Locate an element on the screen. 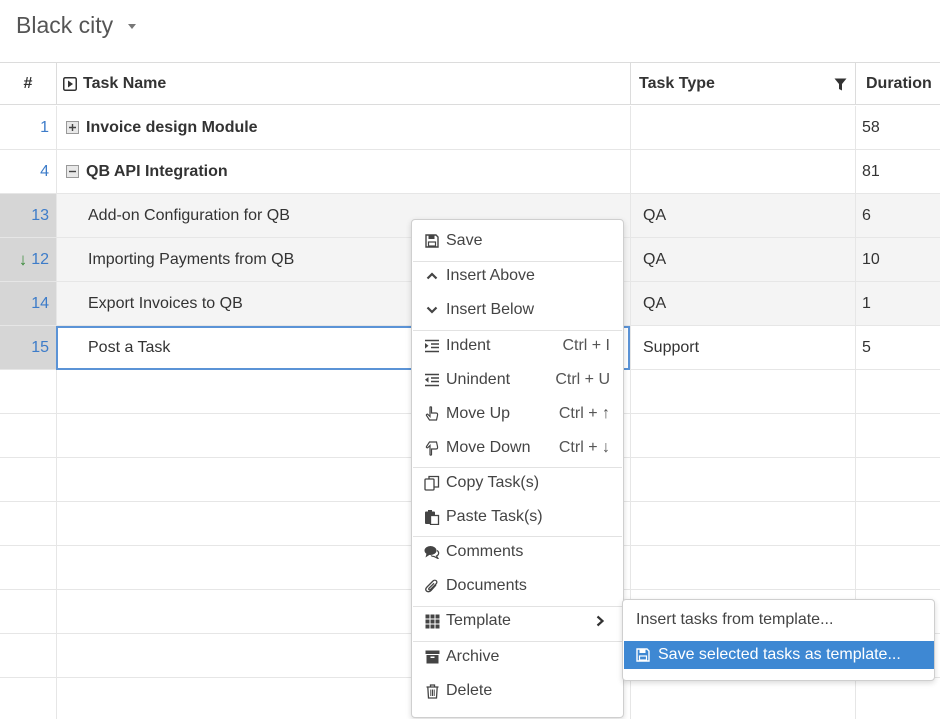 Image resolution: width=940 pixels, height=719 pixels. menu-item-delete: Delete is located at coordinates (517, 691).